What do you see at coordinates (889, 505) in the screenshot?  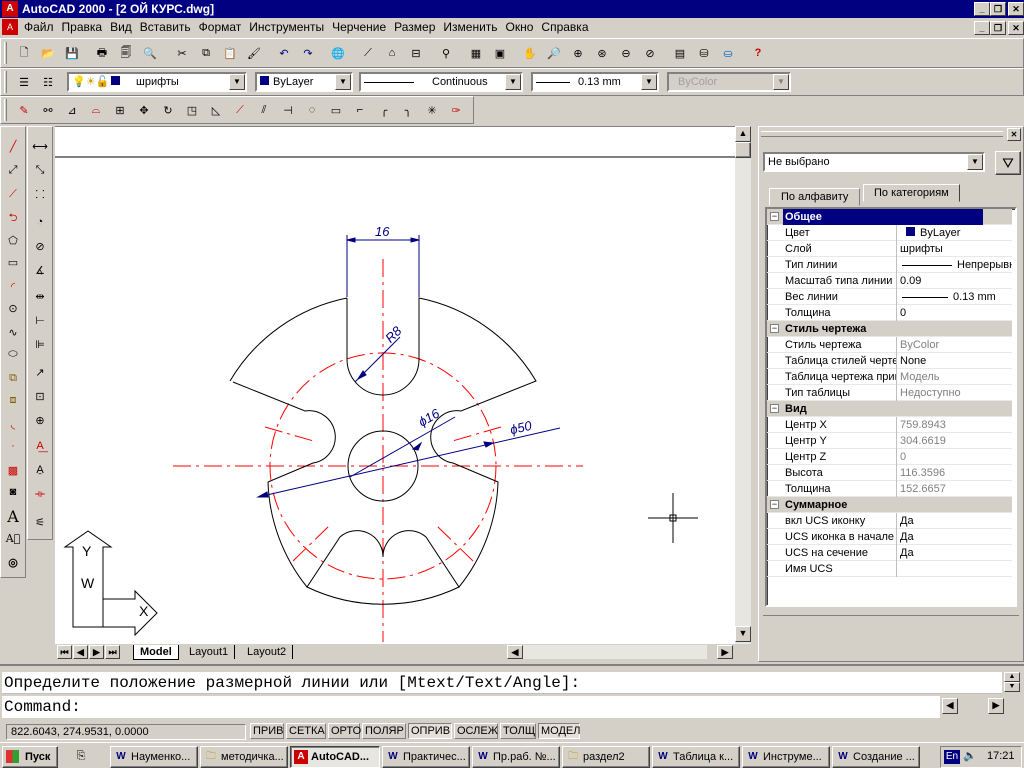 I see `property-category: − Суммарное` at bounding box center [889, 505].